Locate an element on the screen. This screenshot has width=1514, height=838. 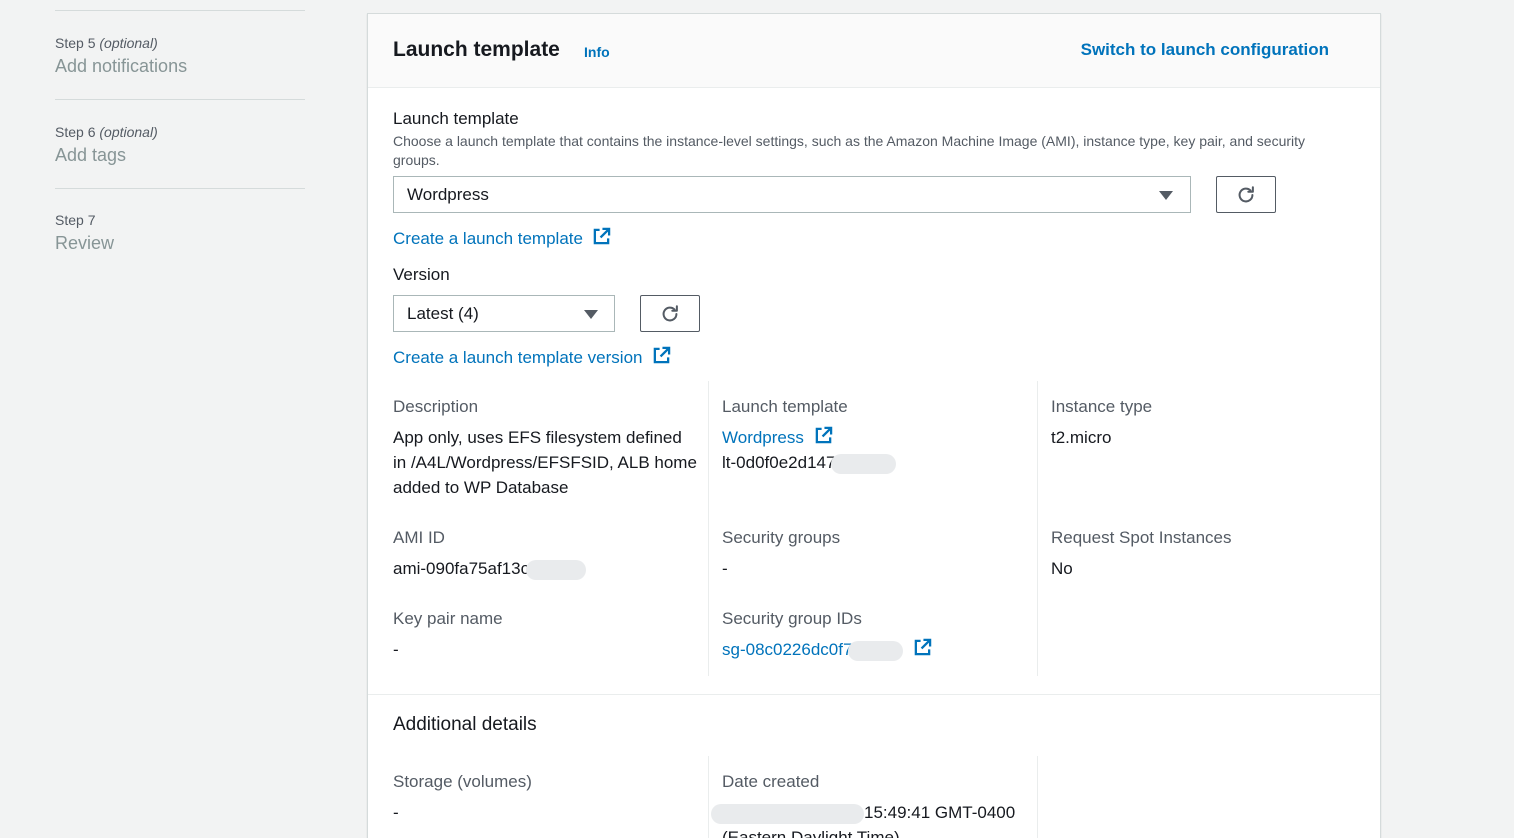
security-group-ids-key: Security group IDs is located at coordinates (792, 618).